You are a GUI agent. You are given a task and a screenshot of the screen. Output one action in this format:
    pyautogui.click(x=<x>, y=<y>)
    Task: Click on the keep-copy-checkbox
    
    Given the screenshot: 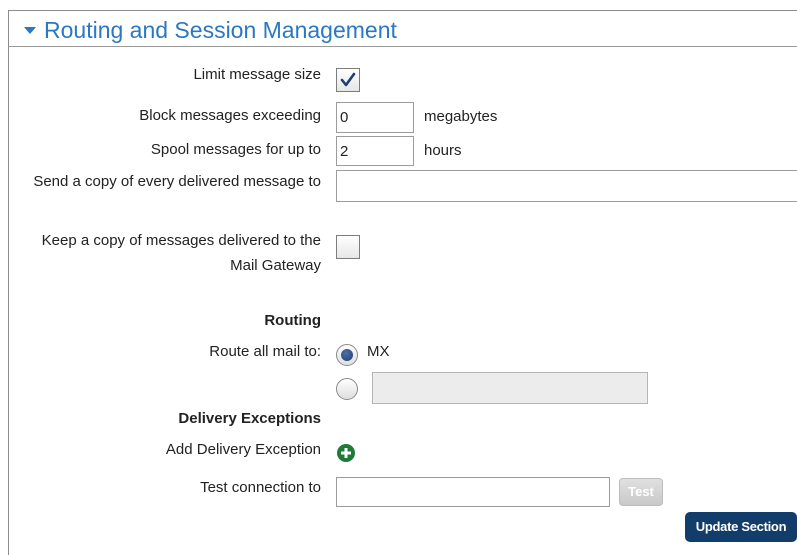 What is the action you would take?
    pyautogui.click(x=348, y=247)
    